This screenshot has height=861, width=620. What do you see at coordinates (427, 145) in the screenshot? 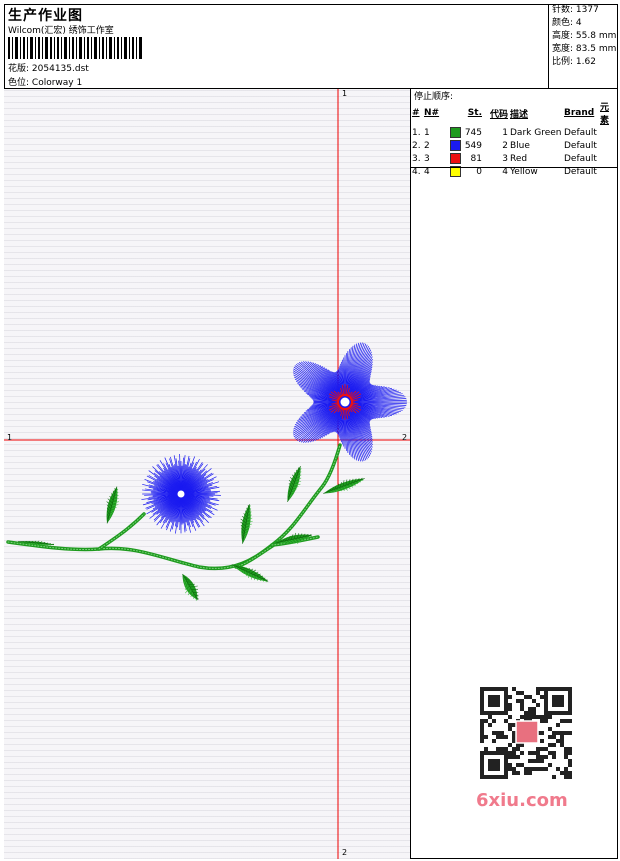
I see `cell-n: 2` at bounding box center [427, 145].